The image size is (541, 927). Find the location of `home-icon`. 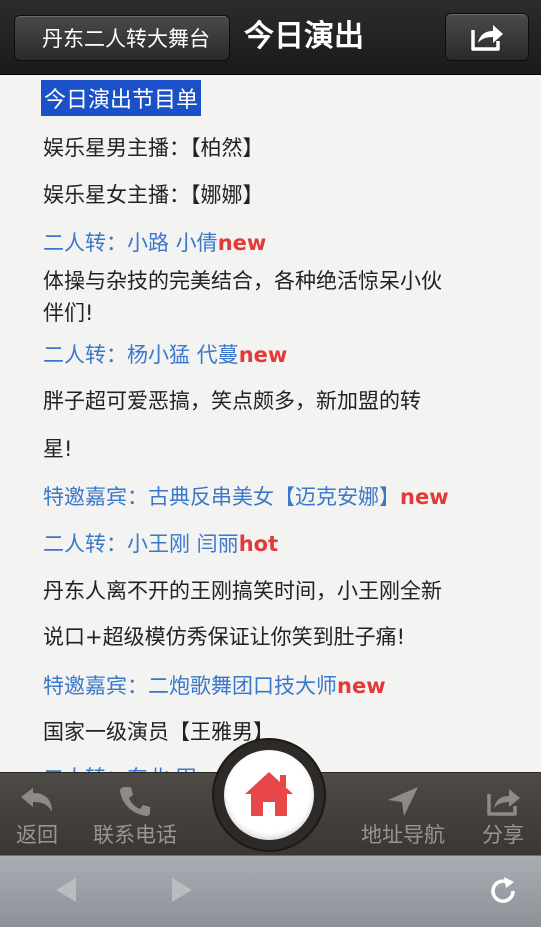

home-icon is located at coordinates (269, 794).